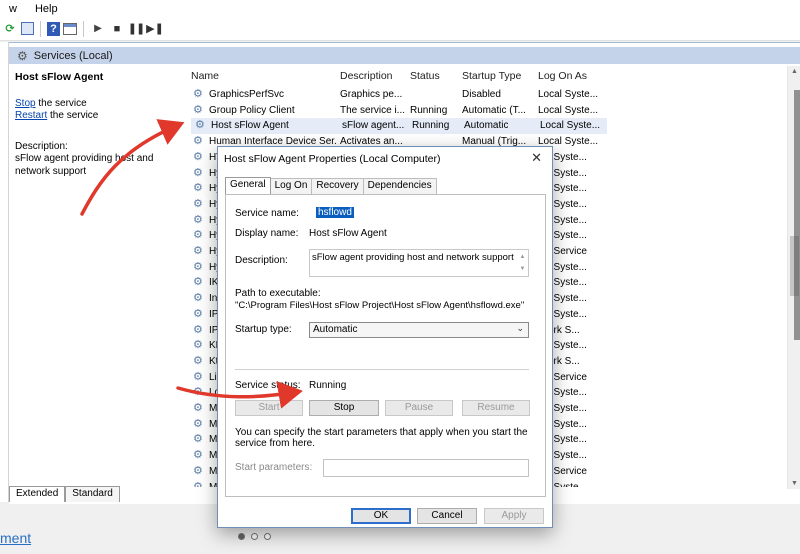 The width and height of the screenshot is (800, 554). Describe the element at coordinates (486, 126) in the screenshot. I see `service-cell-startup: Automatic` at that location.